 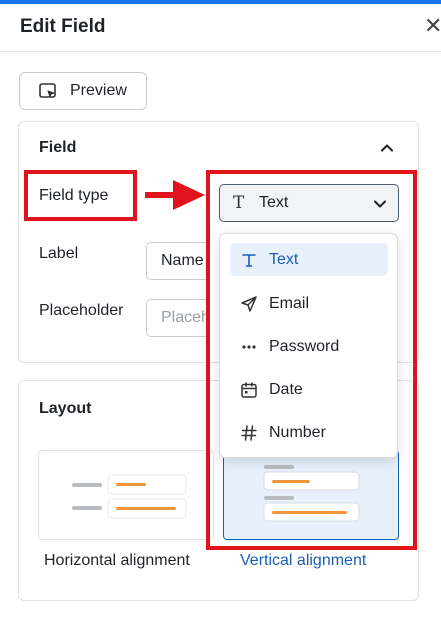 I want to click on layout-option-horizontal, so click(x=126, y=495).